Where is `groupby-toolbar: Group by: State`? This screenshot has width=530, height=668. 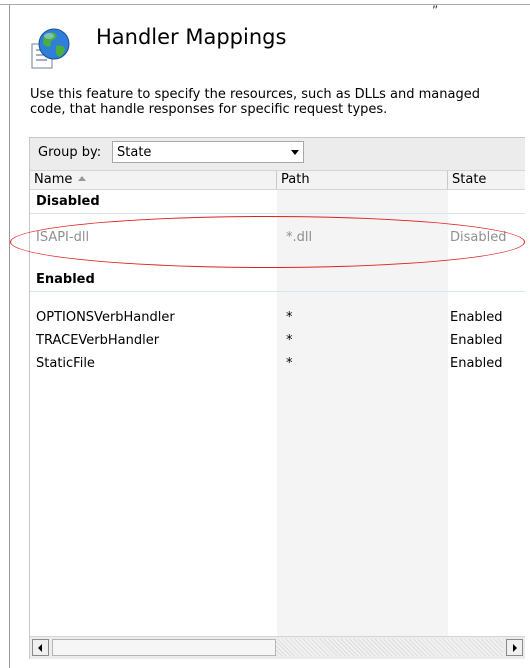
groupby-toolbar: Group by: State is located at coordinates (277, 154).